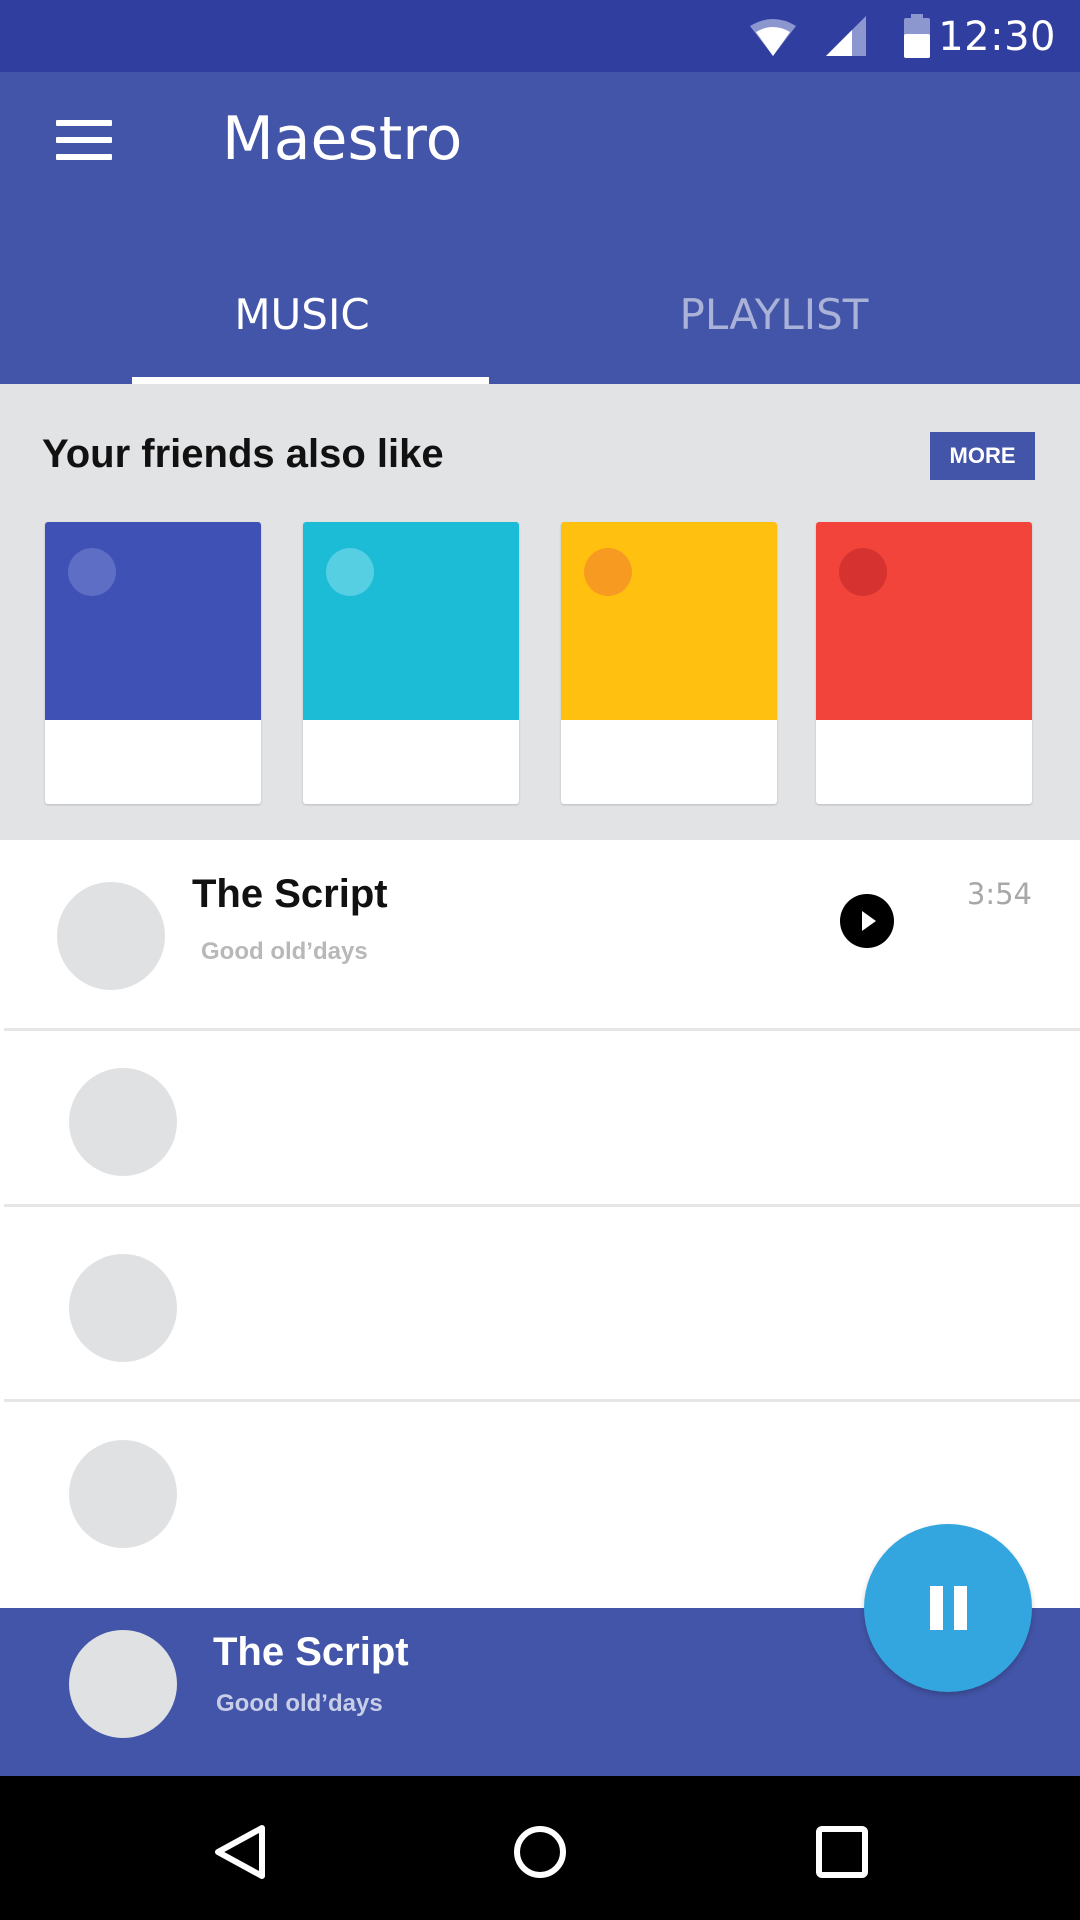 The height and width of the screenshot is (1920, 1080). I want to click on track-subtitle: Good old’days, so click(284, 951).